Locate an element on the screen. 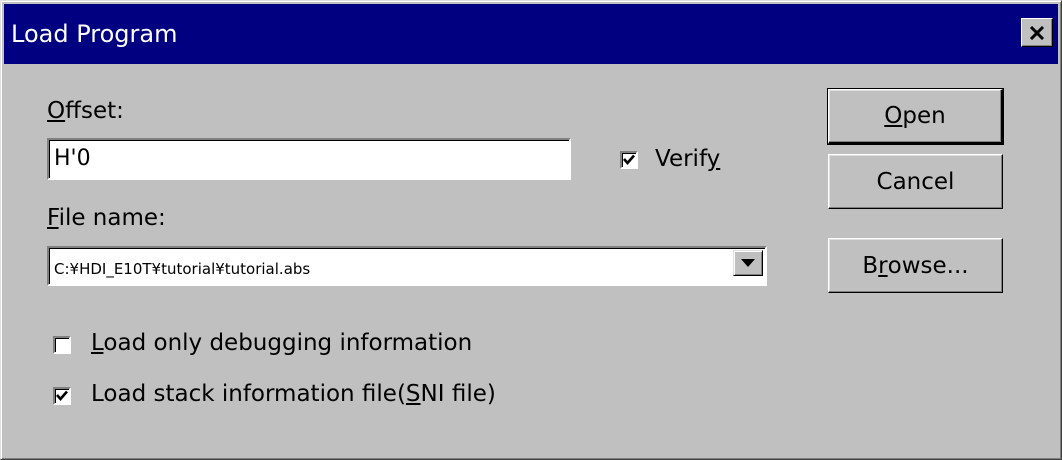 The image size is (1062, 460). file-name-combobox: C:¥HDI_E10T¥tutorial¥tutorial.abs is located at coordinates (407, 266).